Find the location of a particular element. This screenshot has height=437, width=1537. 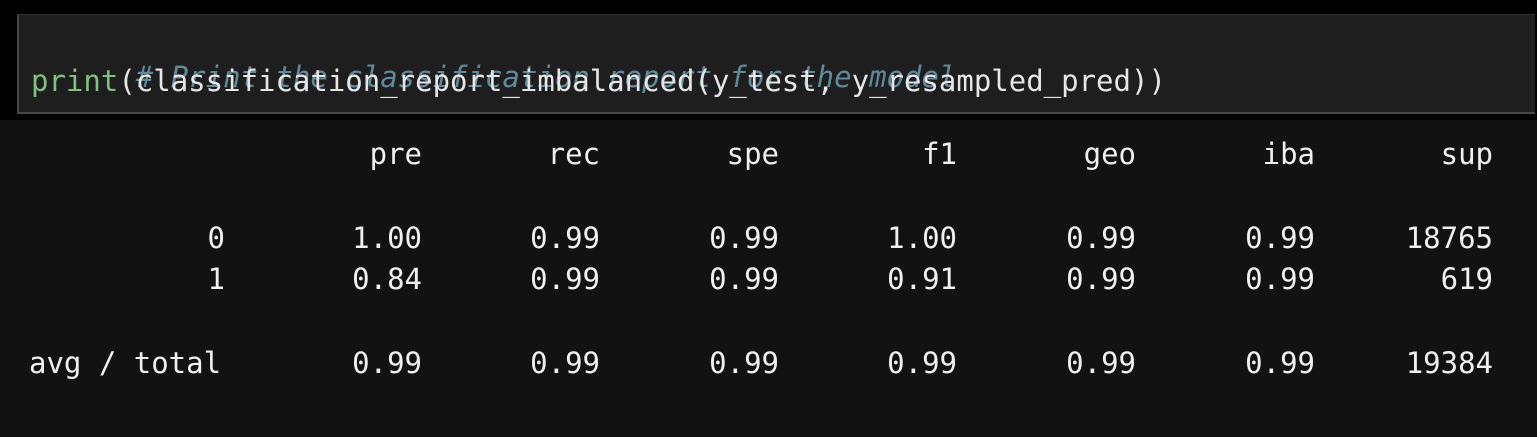

row-label: 0 is located at coordinates (216, 238).